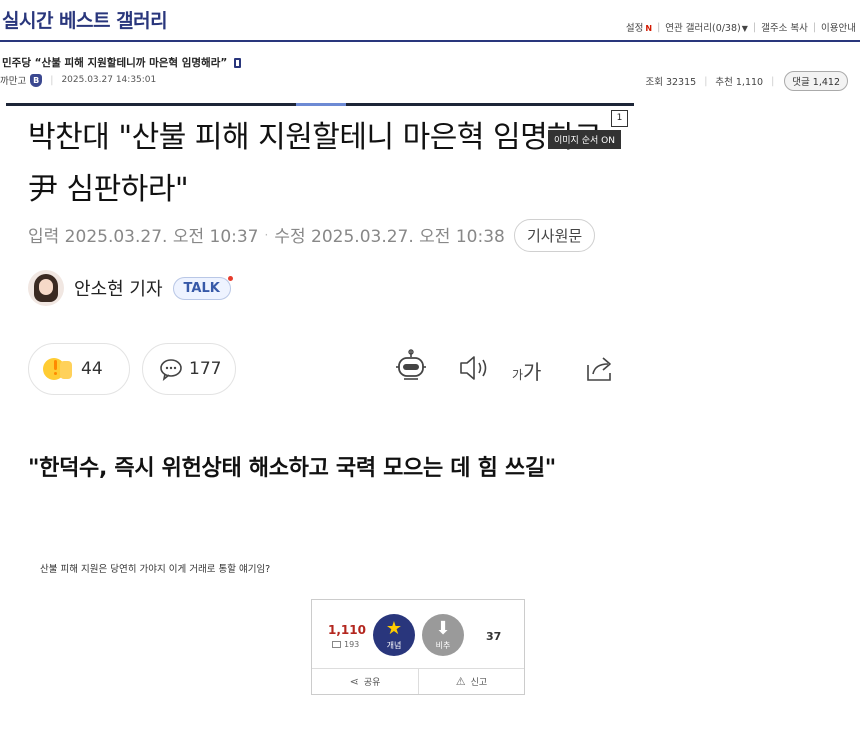 This screenshot has width=860, height=731. I want to click on image-number: 1, so click(619, 118).